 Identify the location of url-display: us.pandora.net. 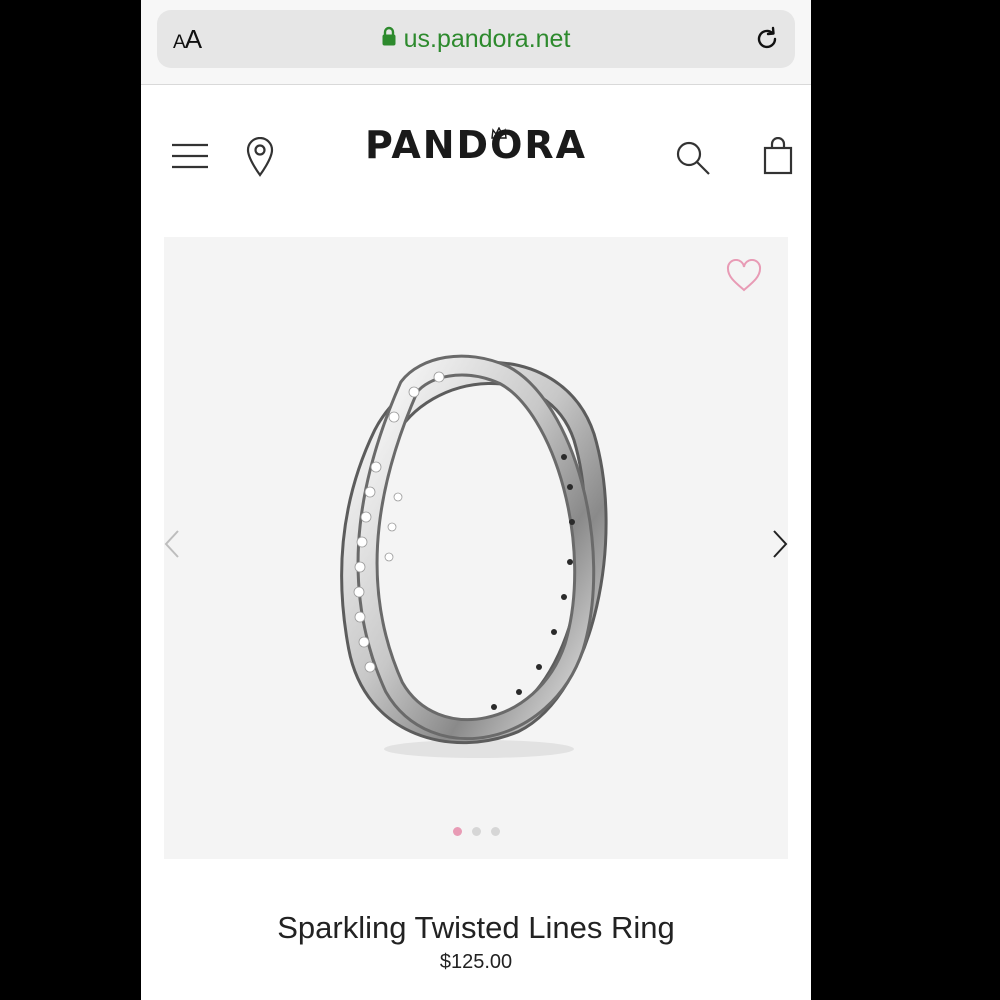
(476, 39).